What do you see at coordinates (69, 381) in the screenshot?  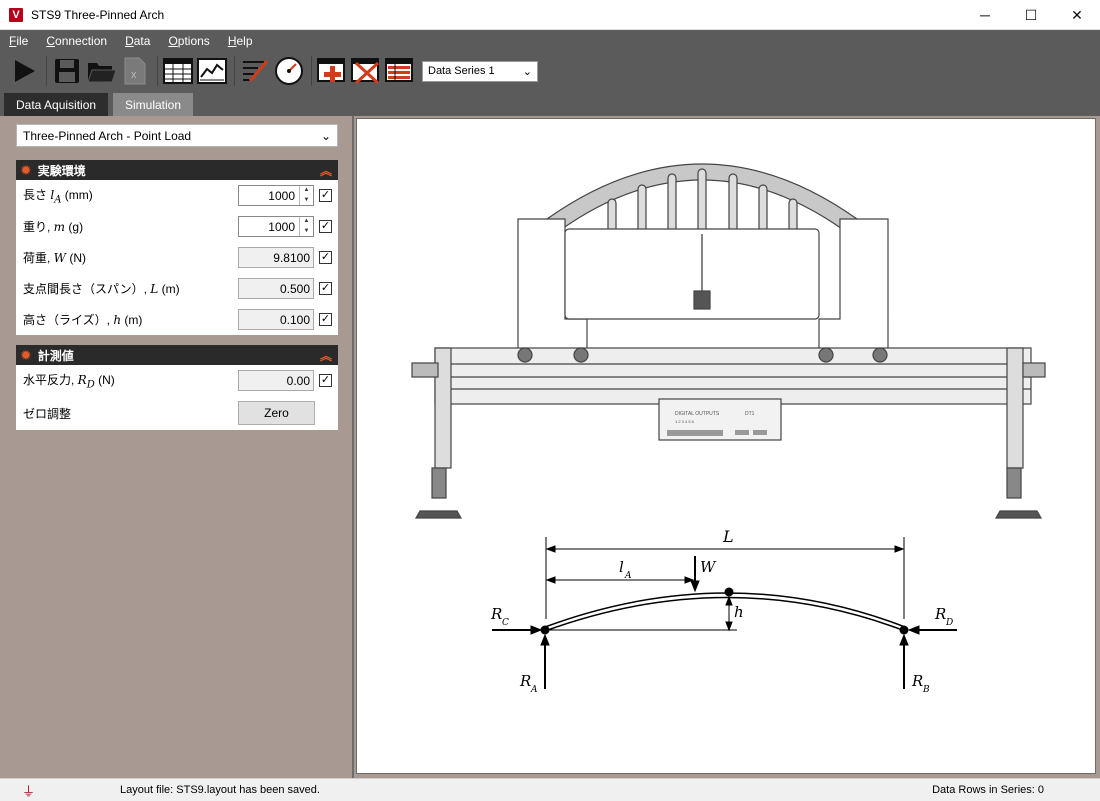 I see `reaction-label: 水平反力, RD (N)` at bounding box center [69, 381].